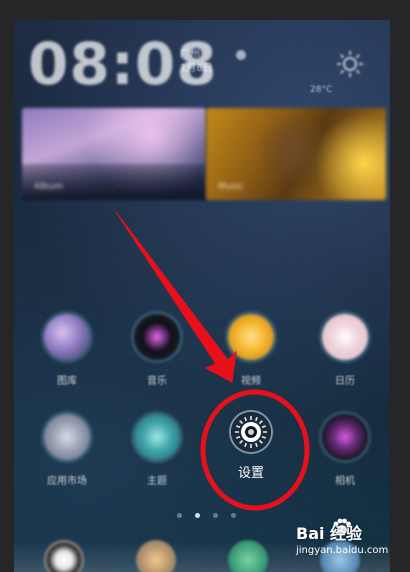 The height and width of the screenshot is (572, 410). What do you see at coordinates (157, 337) in the screenshot?
I see `music-icon` at bounding box center [157, 337].